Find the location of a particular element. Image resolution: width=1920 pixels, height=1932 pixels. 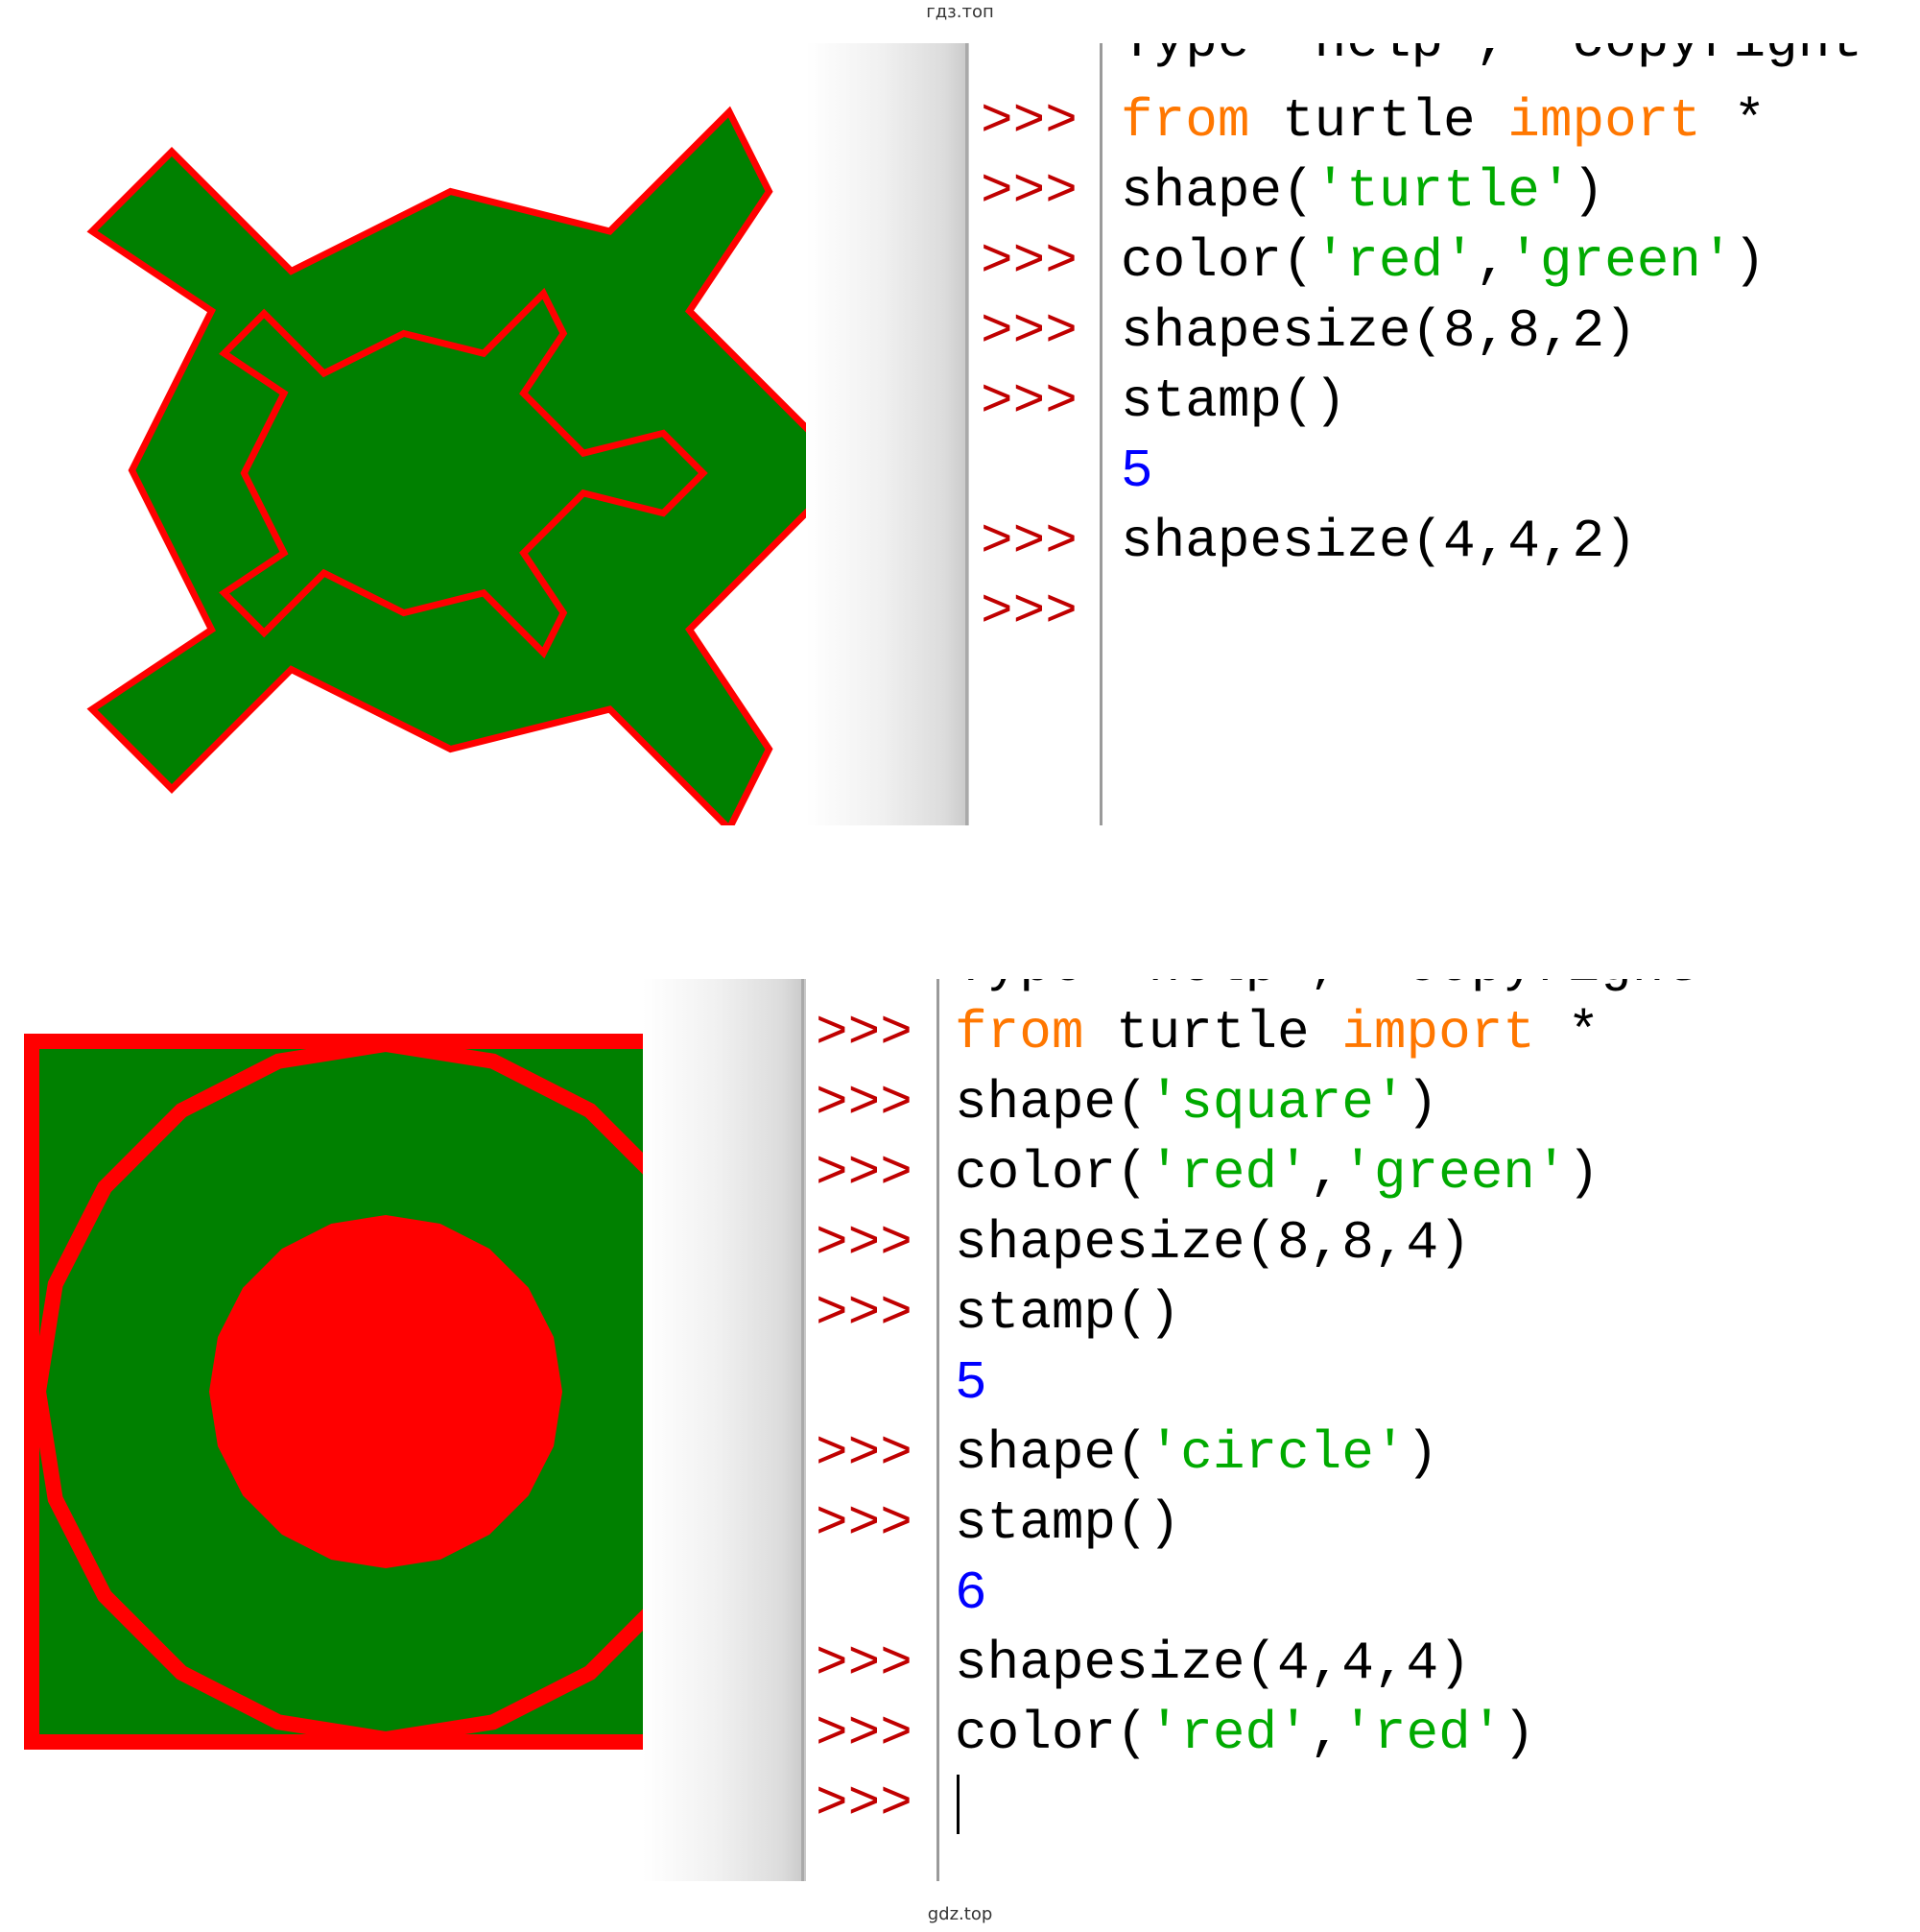

string-token: 'square' is located at coordinates (1277, 1102).